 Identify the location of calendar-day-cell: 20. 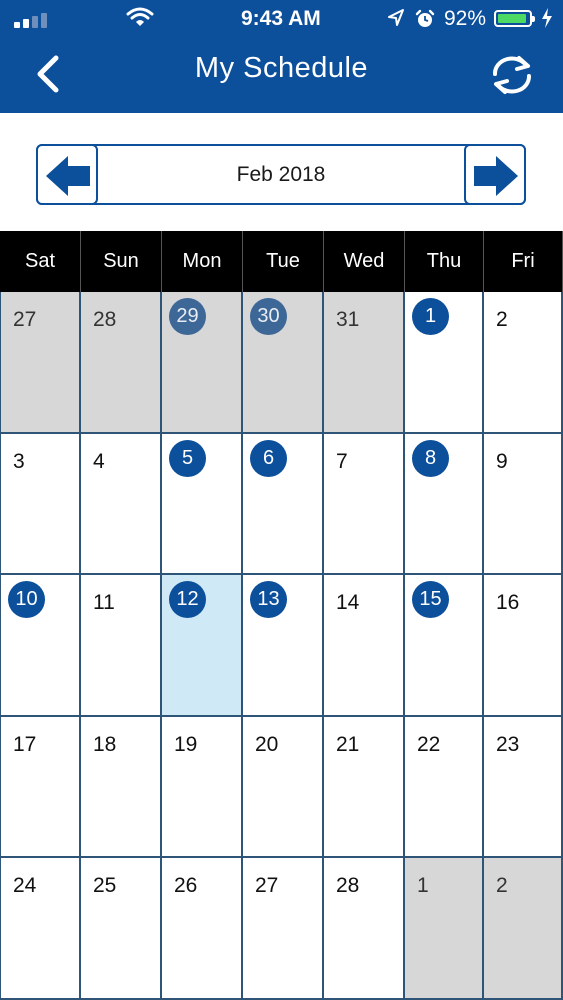
(283, 787).